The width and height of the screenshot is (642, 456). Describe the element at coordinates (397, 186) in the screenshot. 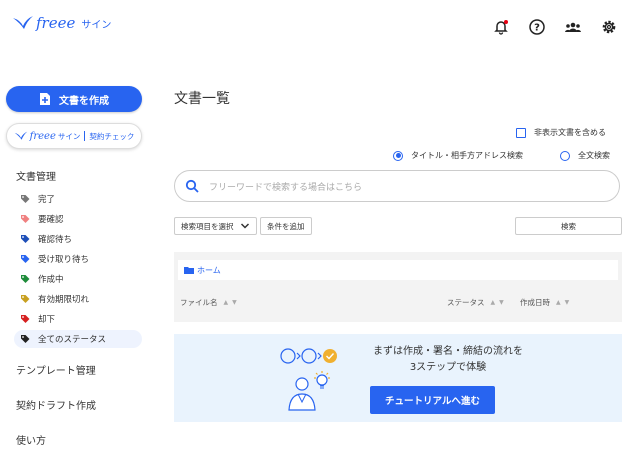

I see `search-input: フリーワードで検索する場合はこちら` at that location.